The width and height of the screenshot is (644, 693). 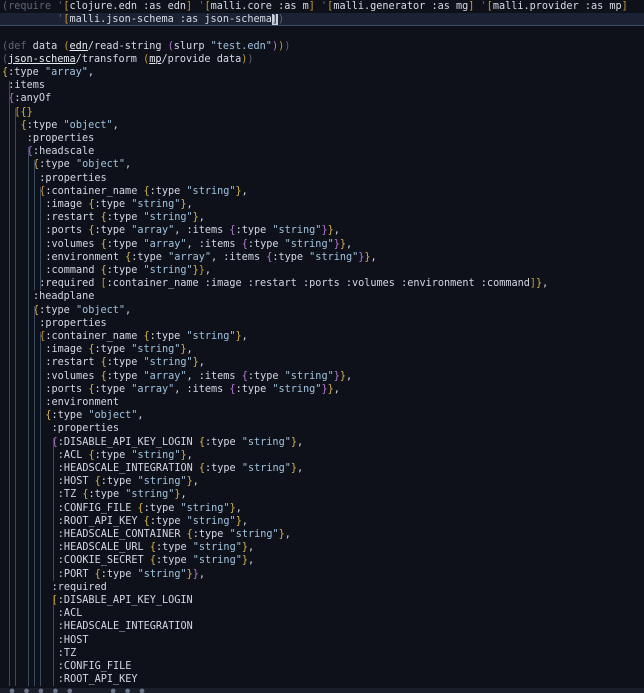 I want to click on code-token: :restart, so click(x=73, y=363).